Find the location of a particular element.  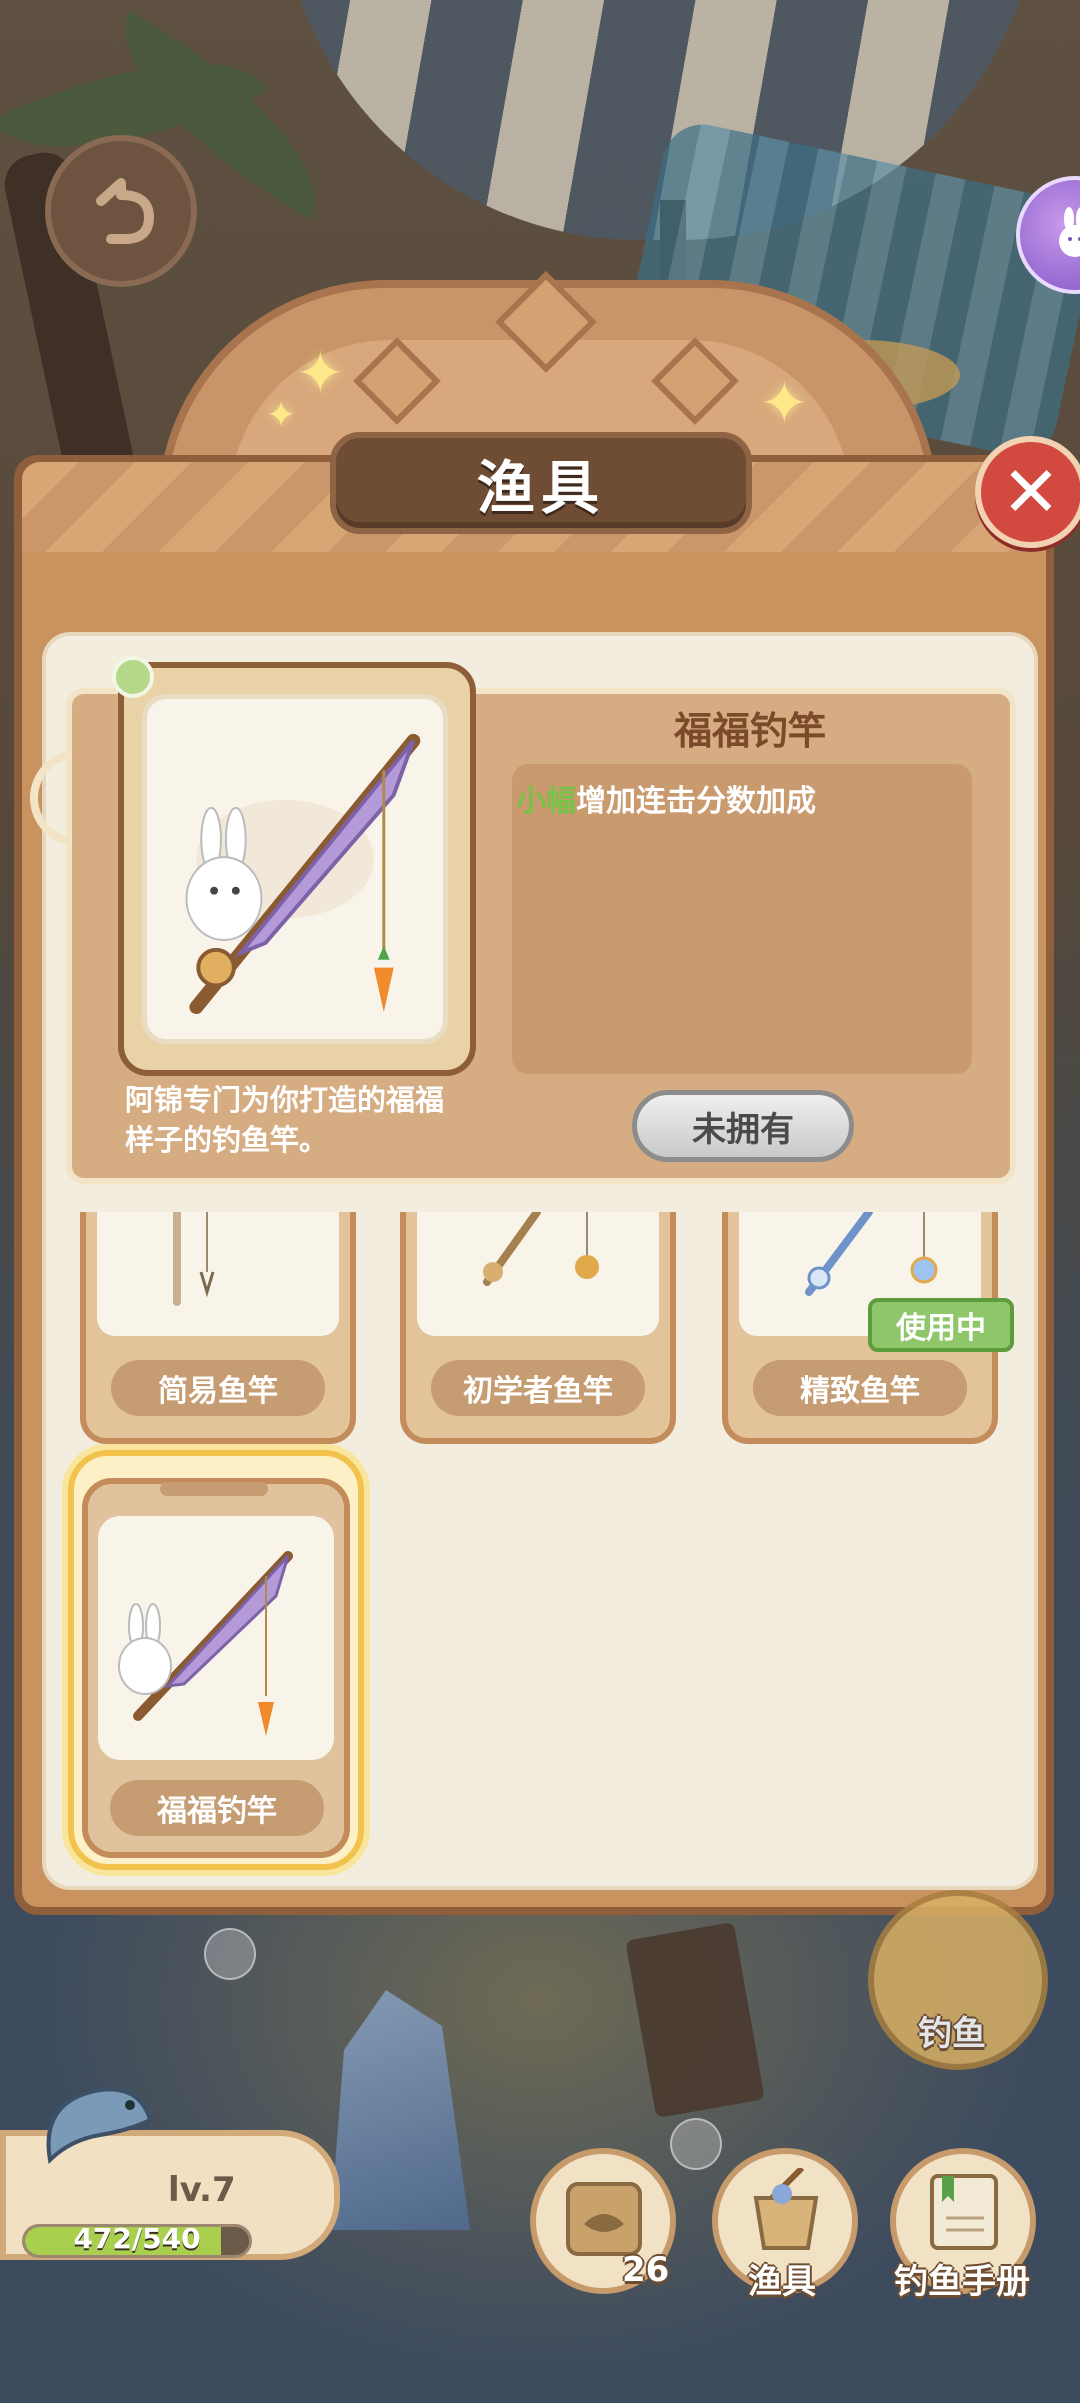

back-button is located at coordinates (121, 211).